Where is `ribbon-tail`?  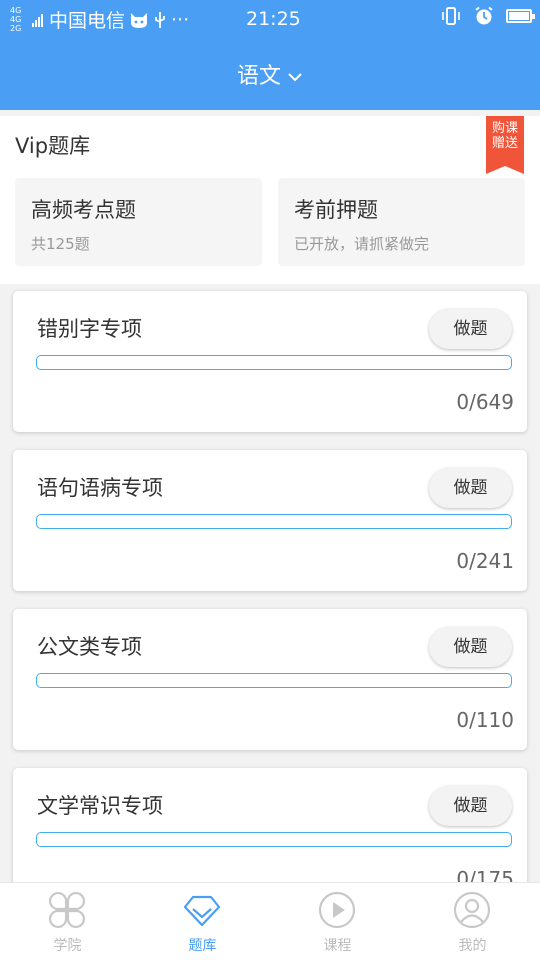
ribbon-tail is located at coordinates (505, 170).